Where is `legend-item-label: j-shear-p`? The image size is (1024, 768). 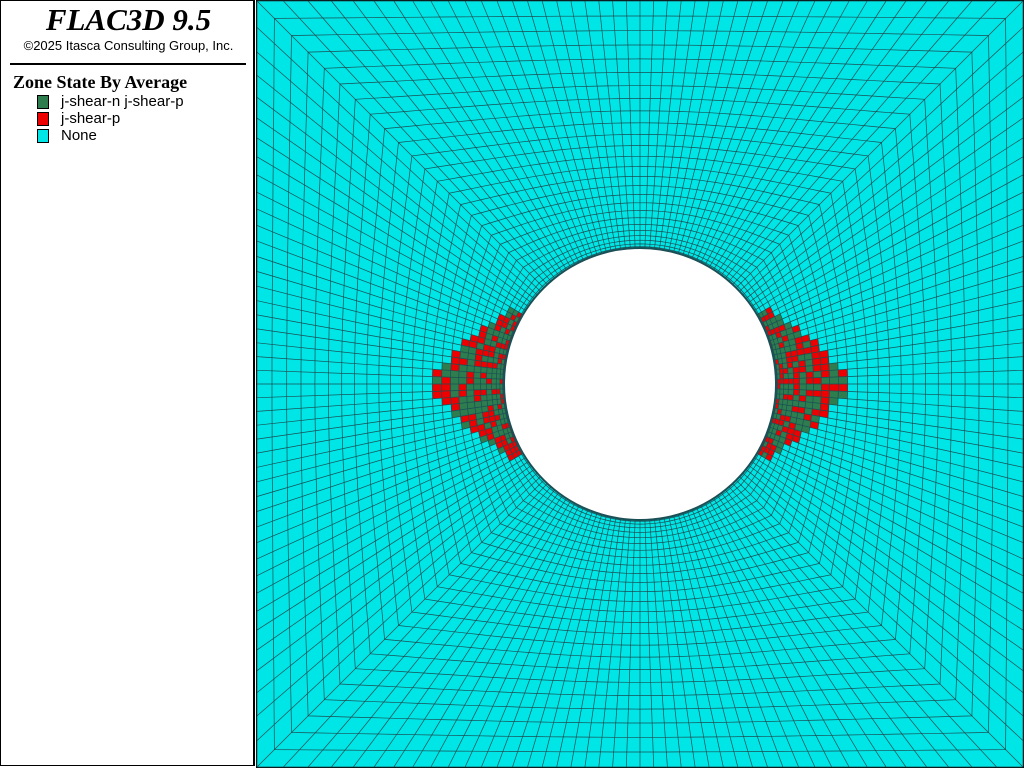
legend-item-label: j-shear-p is located at coordinates (91, 118).